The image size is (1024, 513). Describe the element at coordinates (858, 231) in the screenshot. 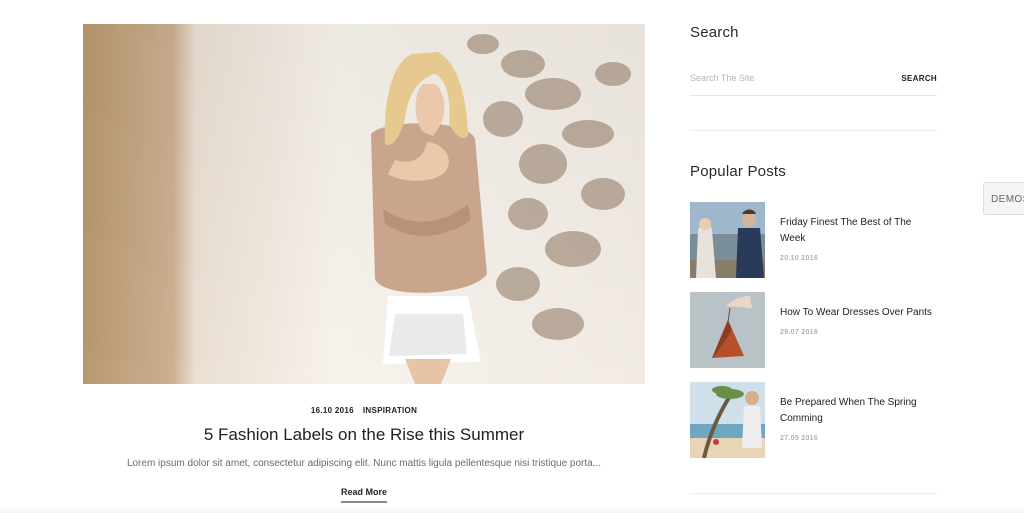

I see `popular-post-title: Friday Finest The Best of The Week` at that location.